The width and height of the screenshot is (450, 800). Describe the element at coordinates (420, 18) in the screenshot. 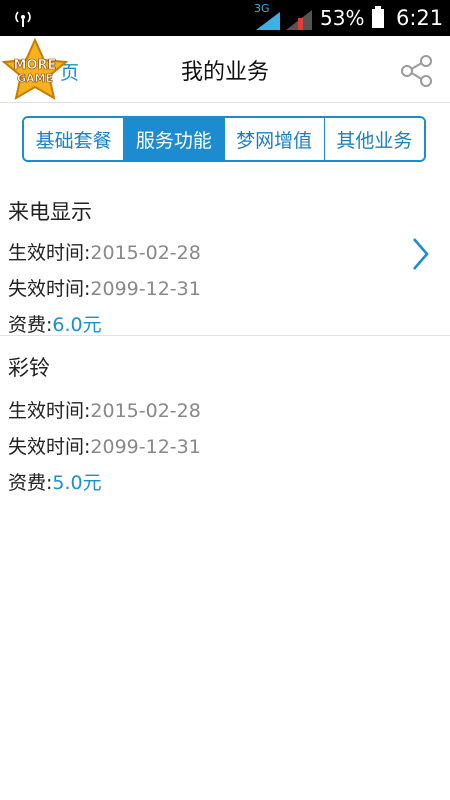

I see `clock: 6:21` at that location.